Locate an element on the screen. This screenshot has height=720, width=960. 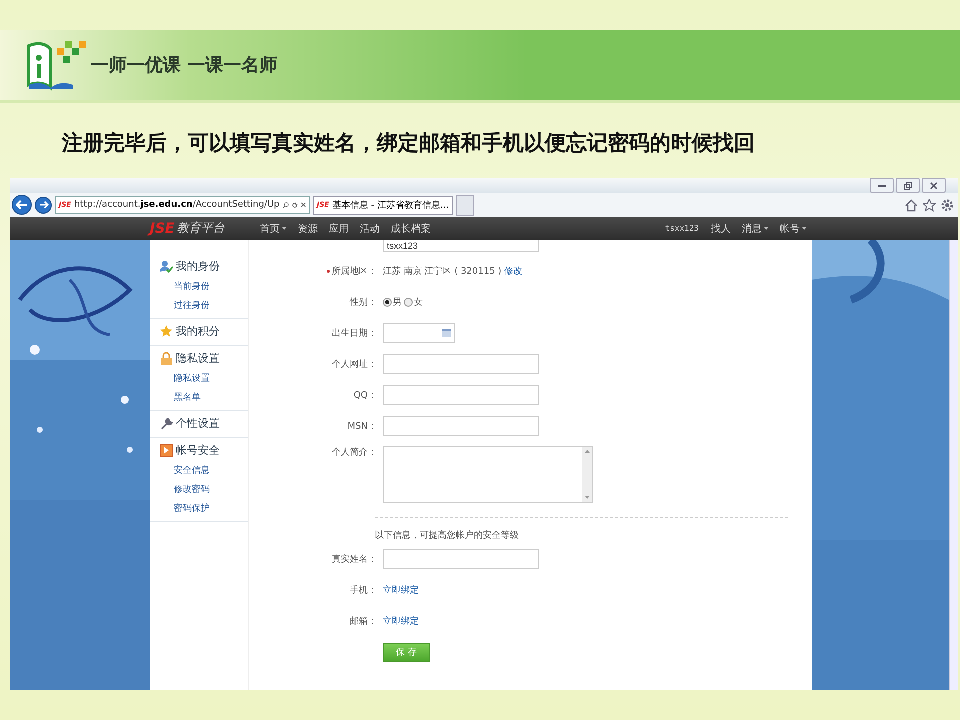
calendar-icon is located at coordinates (446, 333).